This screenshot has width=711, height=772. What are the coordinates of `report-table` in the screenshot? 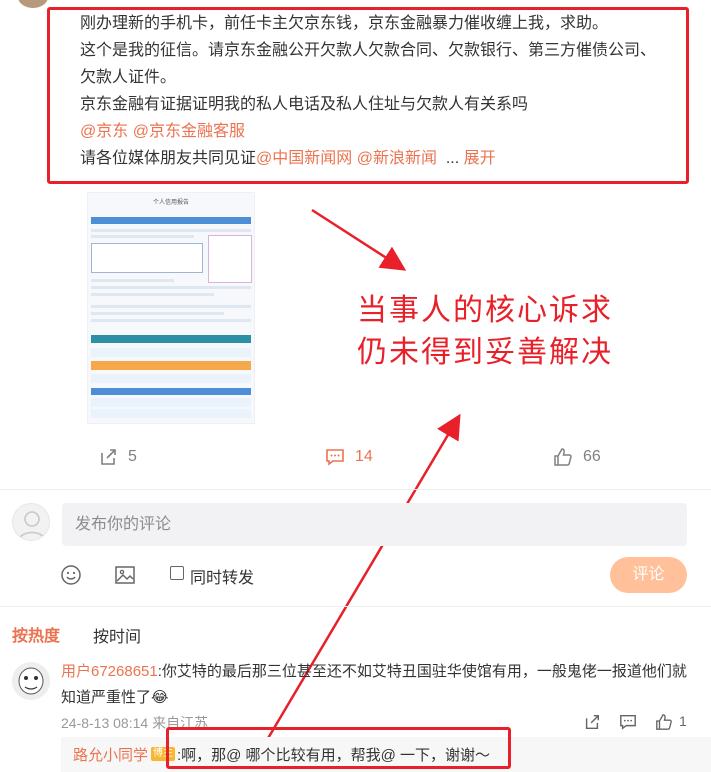 It's located at (147, 258).